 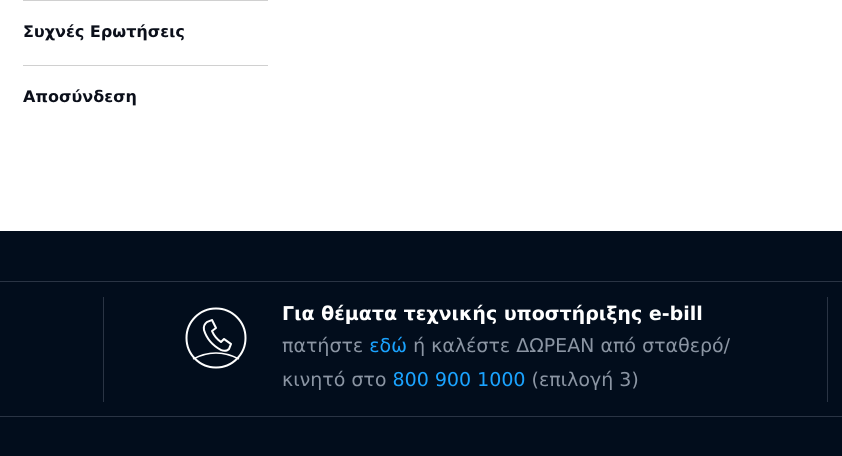 I want to click on phone-icon, so click(x=216, y=338).